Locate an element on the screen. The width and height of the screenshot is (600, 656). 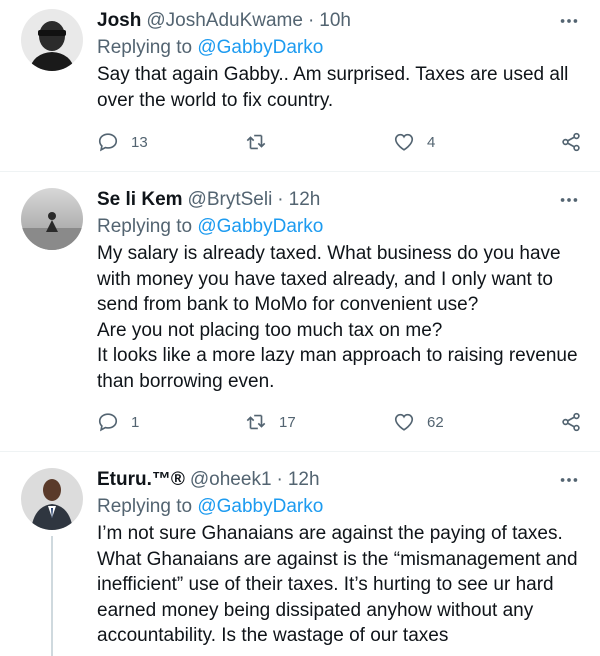
tweet-actions: 1 17 62 is located at coordinates (339, 422).